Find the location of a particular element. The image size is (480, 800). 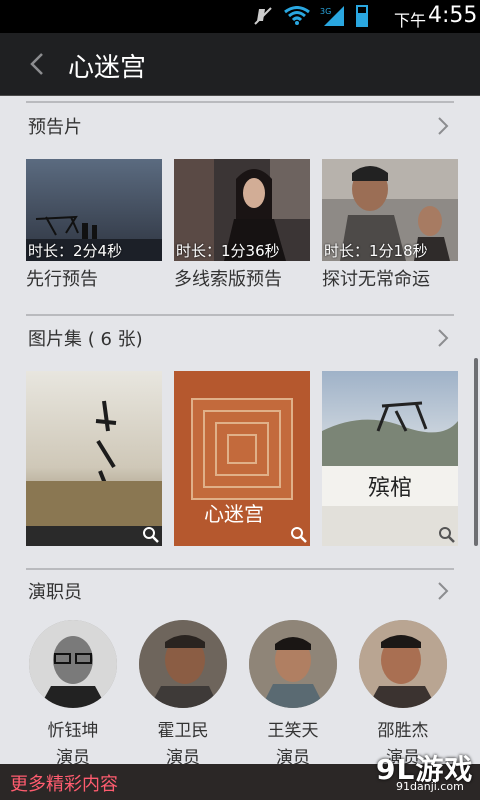

title-bar: 心迷宫 is located at coordinates (240, 64).